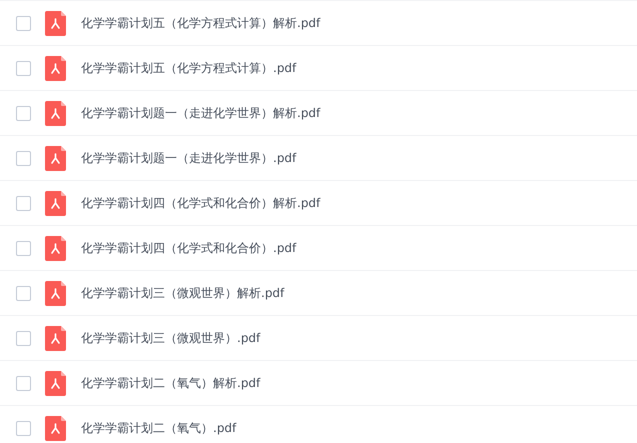 This screenshot has height=443, width=637. I want to click on file-name: 化学学霸计划三（微观世界）解析.pdf, so click(182, 293).